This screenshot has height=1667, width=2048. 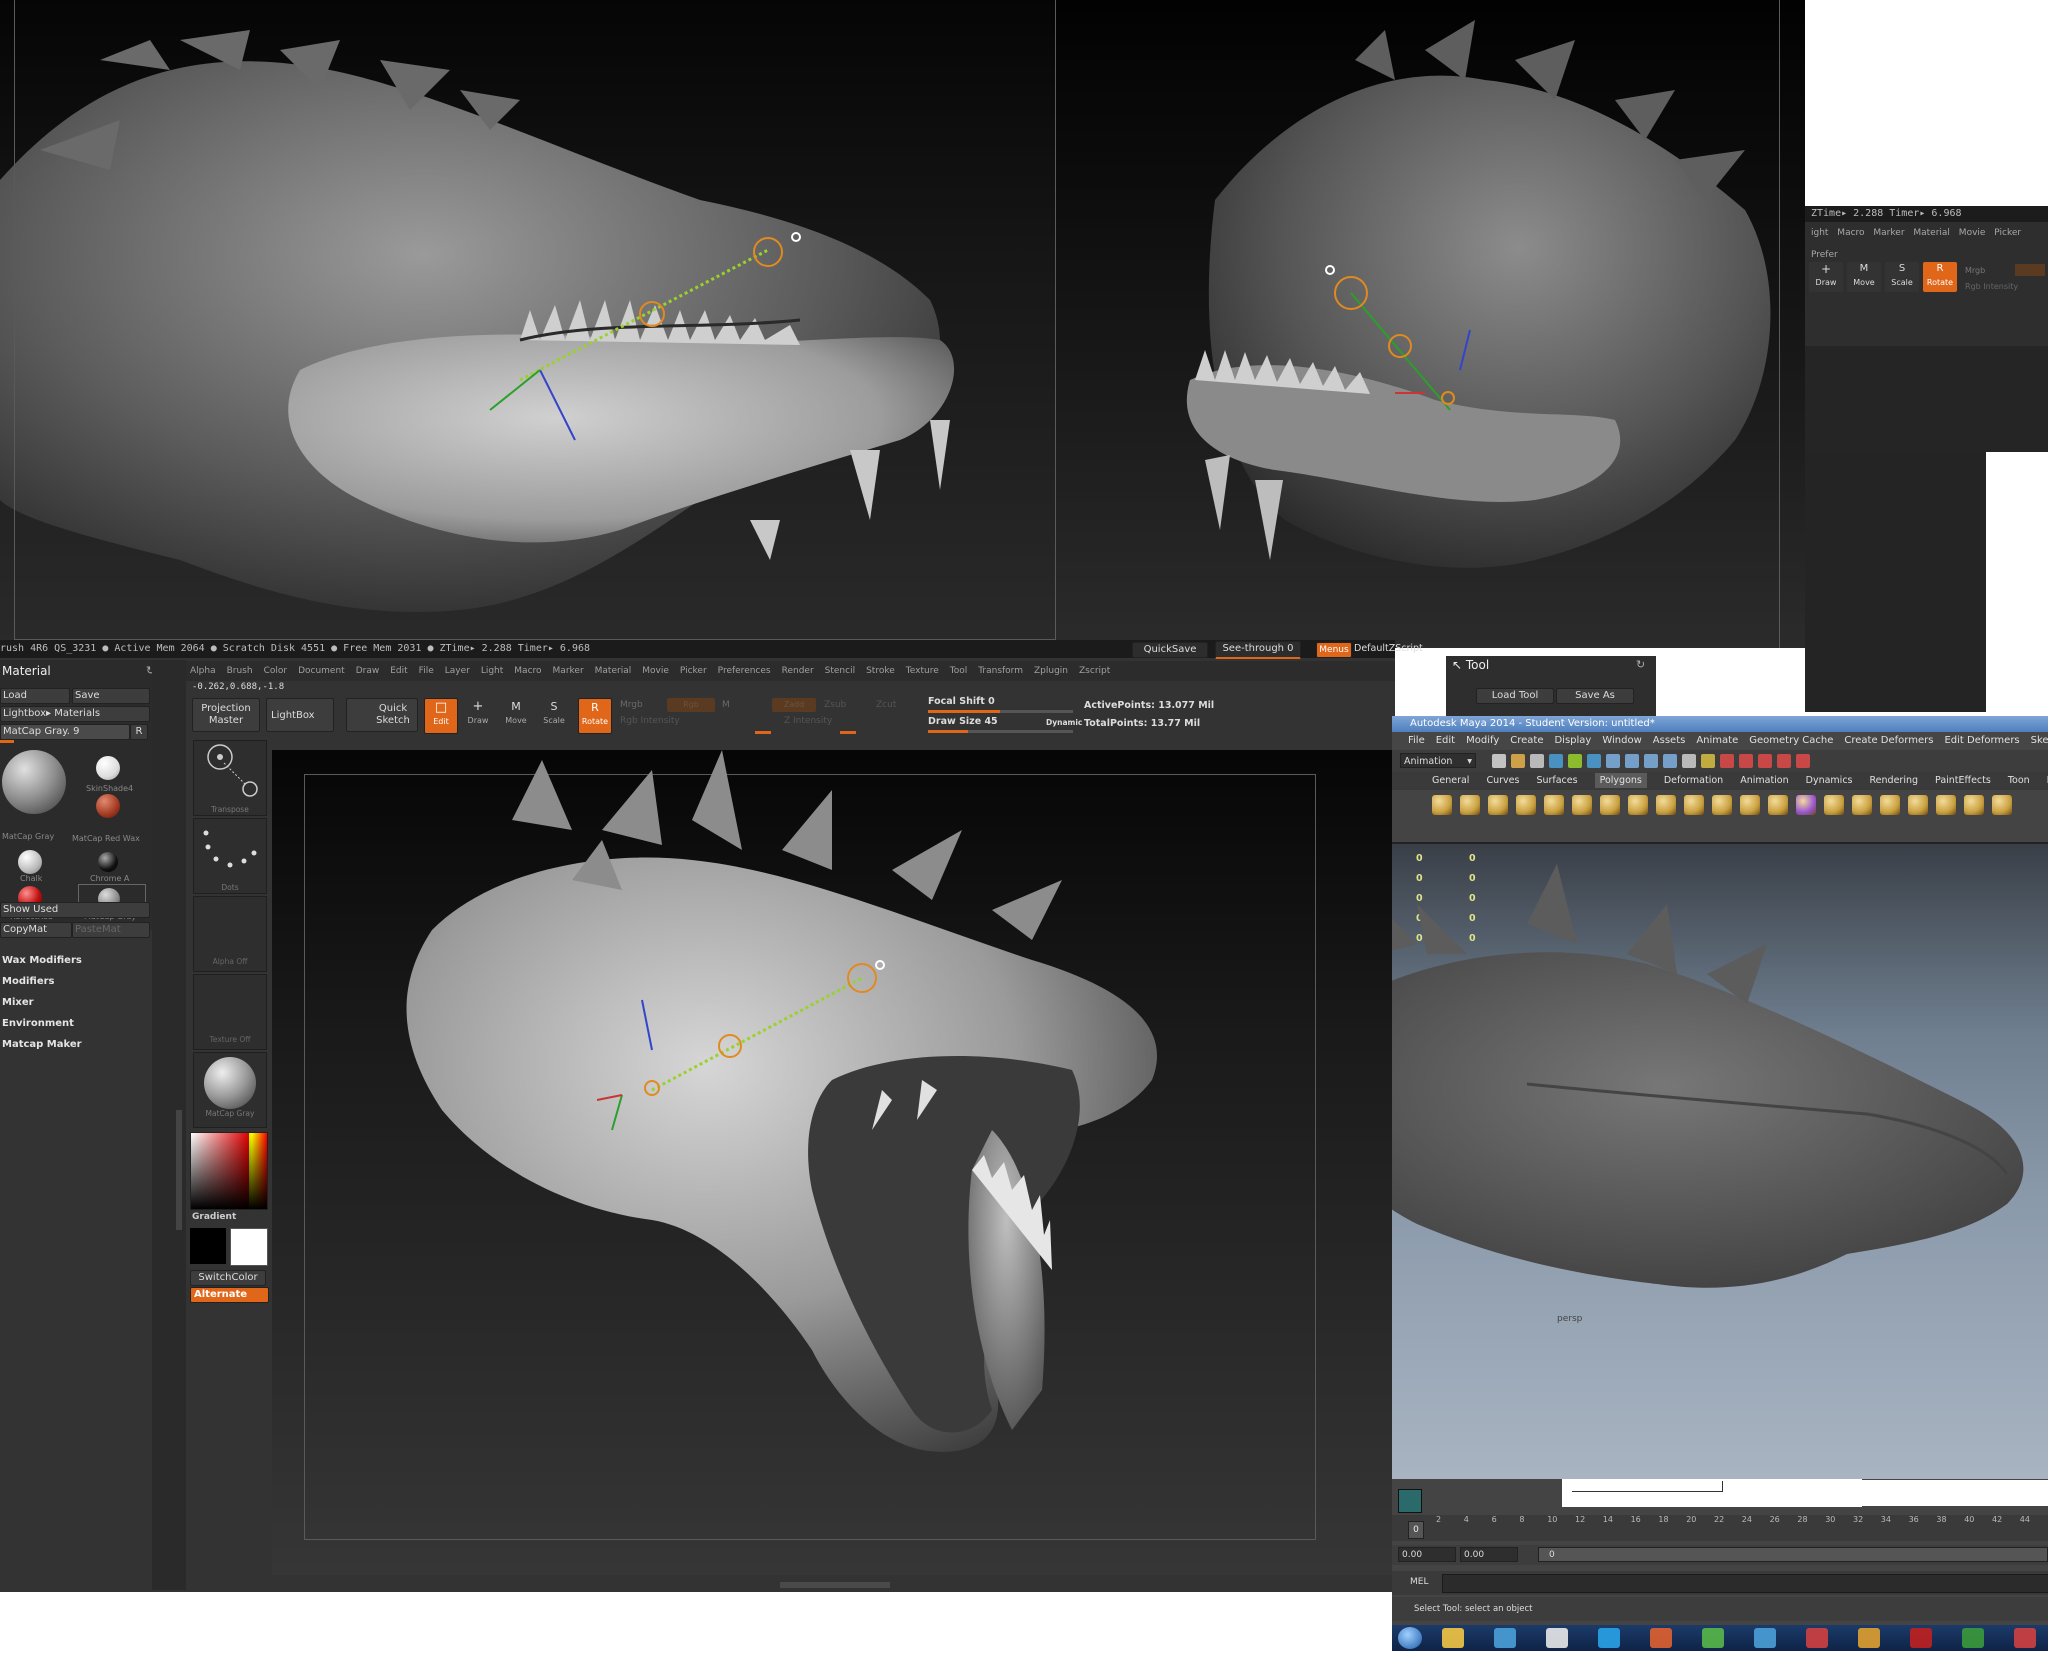 What do you see at coordinates (840, 671) in the screenshot?
I see `zbrush-menu-stencil: Stencil` at bounding box center [840, 671].